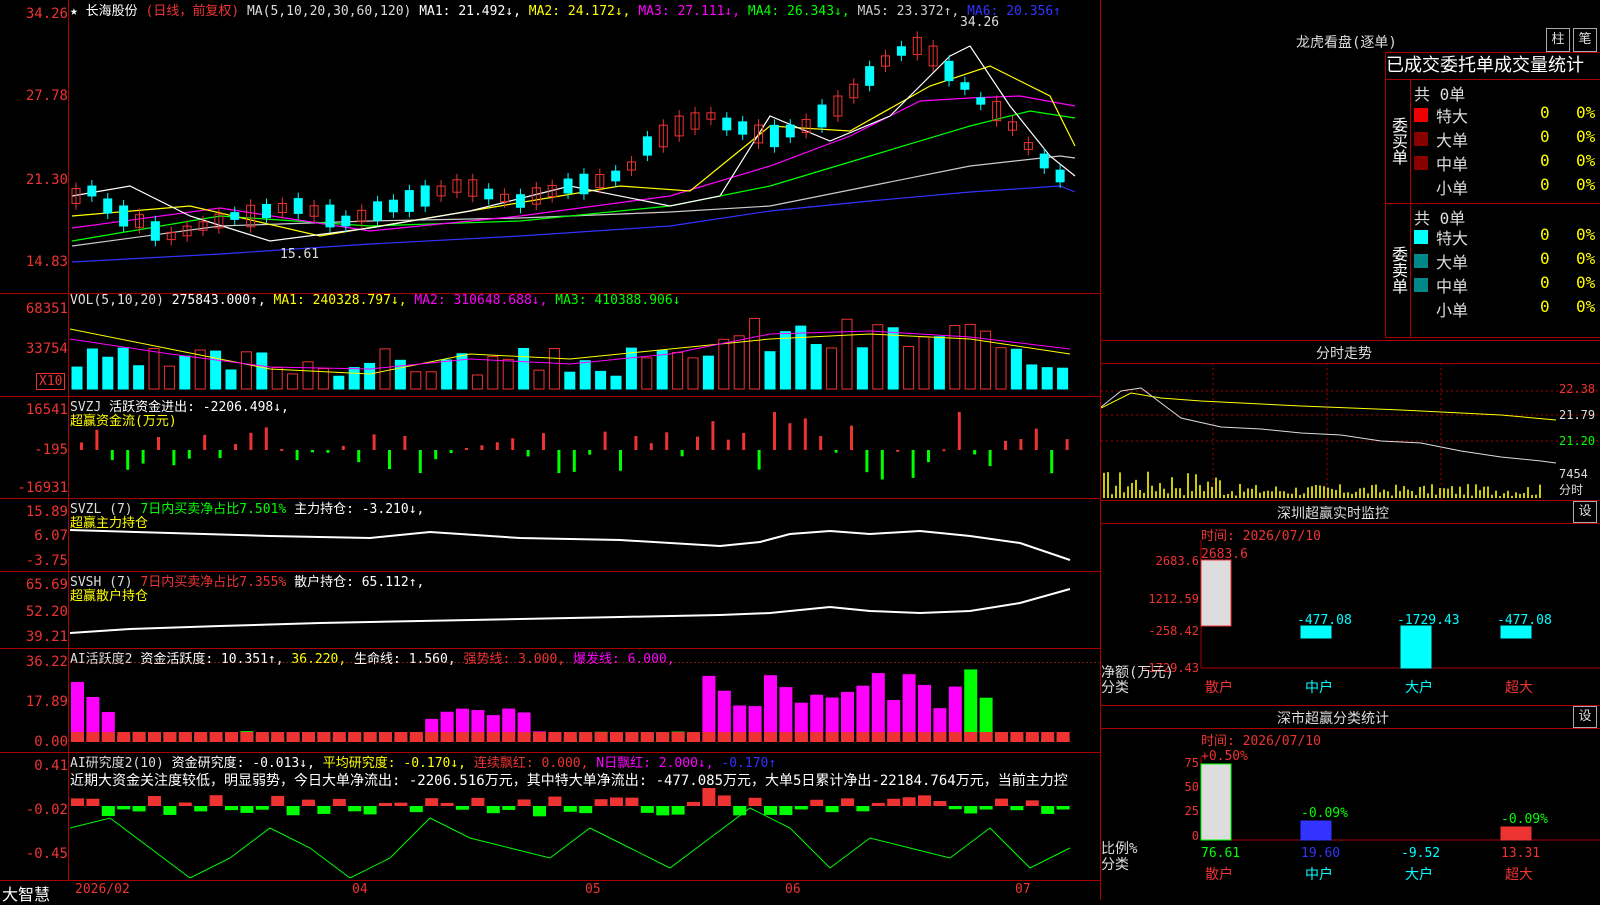 The image size is (1600, 905). What do you see at coordinates (1421, 309) in the screenshot?
I see `sell-color-icon` at bounding box center [1421, 309].